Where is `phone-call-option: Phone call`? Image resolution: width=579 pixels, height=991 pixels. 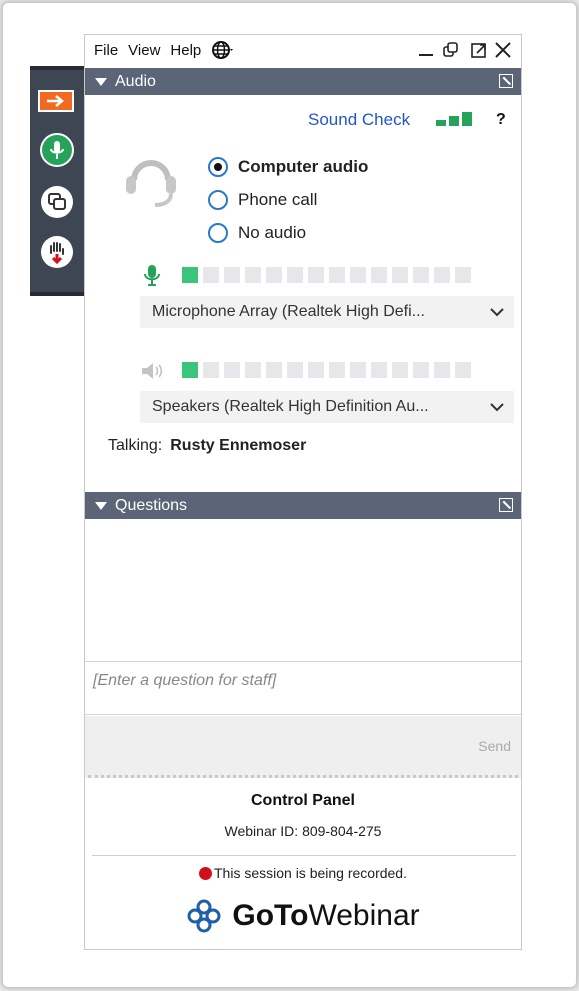
phone-call-option: Phone call is located at coordinates (262, 200).